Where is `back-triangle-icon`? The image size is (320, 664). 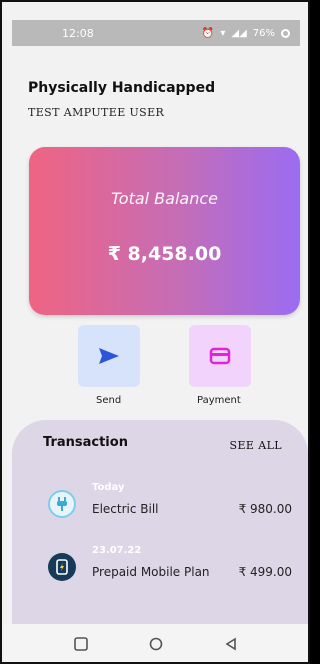 back-triangle-icon is located at coordinates (231, 644).